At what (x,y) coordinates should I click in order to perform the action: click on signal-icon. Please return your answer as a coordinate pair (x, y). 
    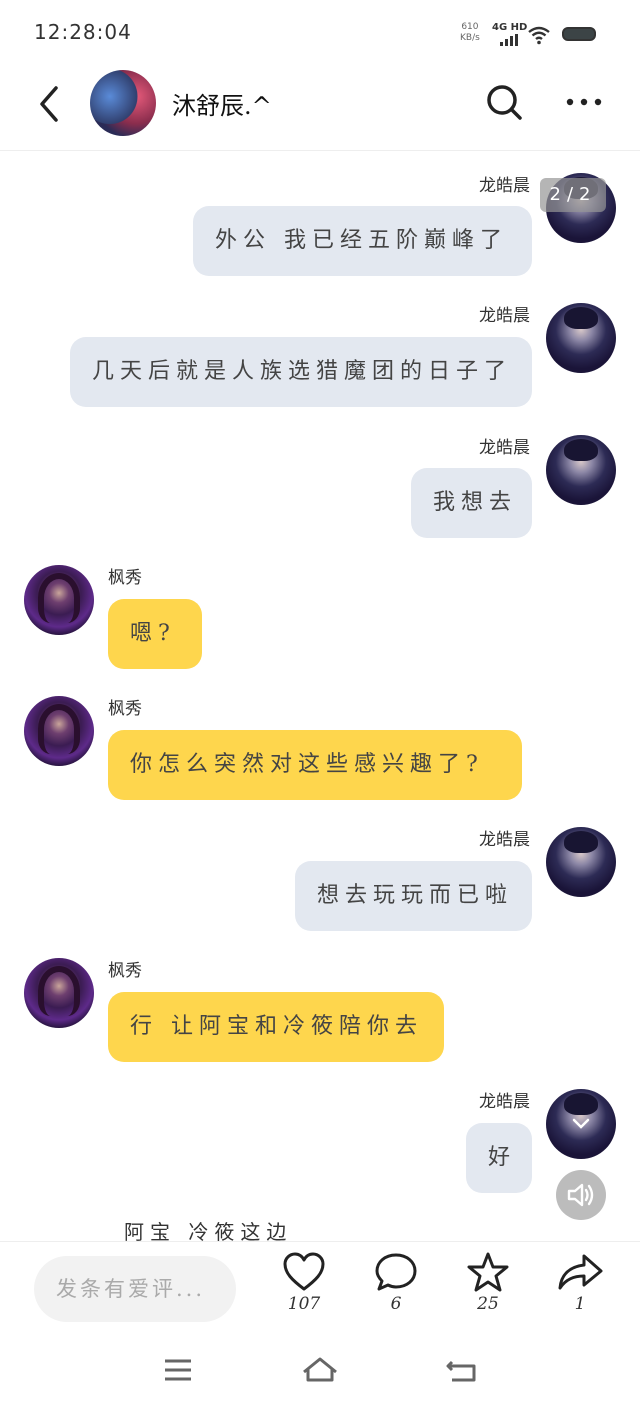
    Looking at the image, I should click on (510, 40).